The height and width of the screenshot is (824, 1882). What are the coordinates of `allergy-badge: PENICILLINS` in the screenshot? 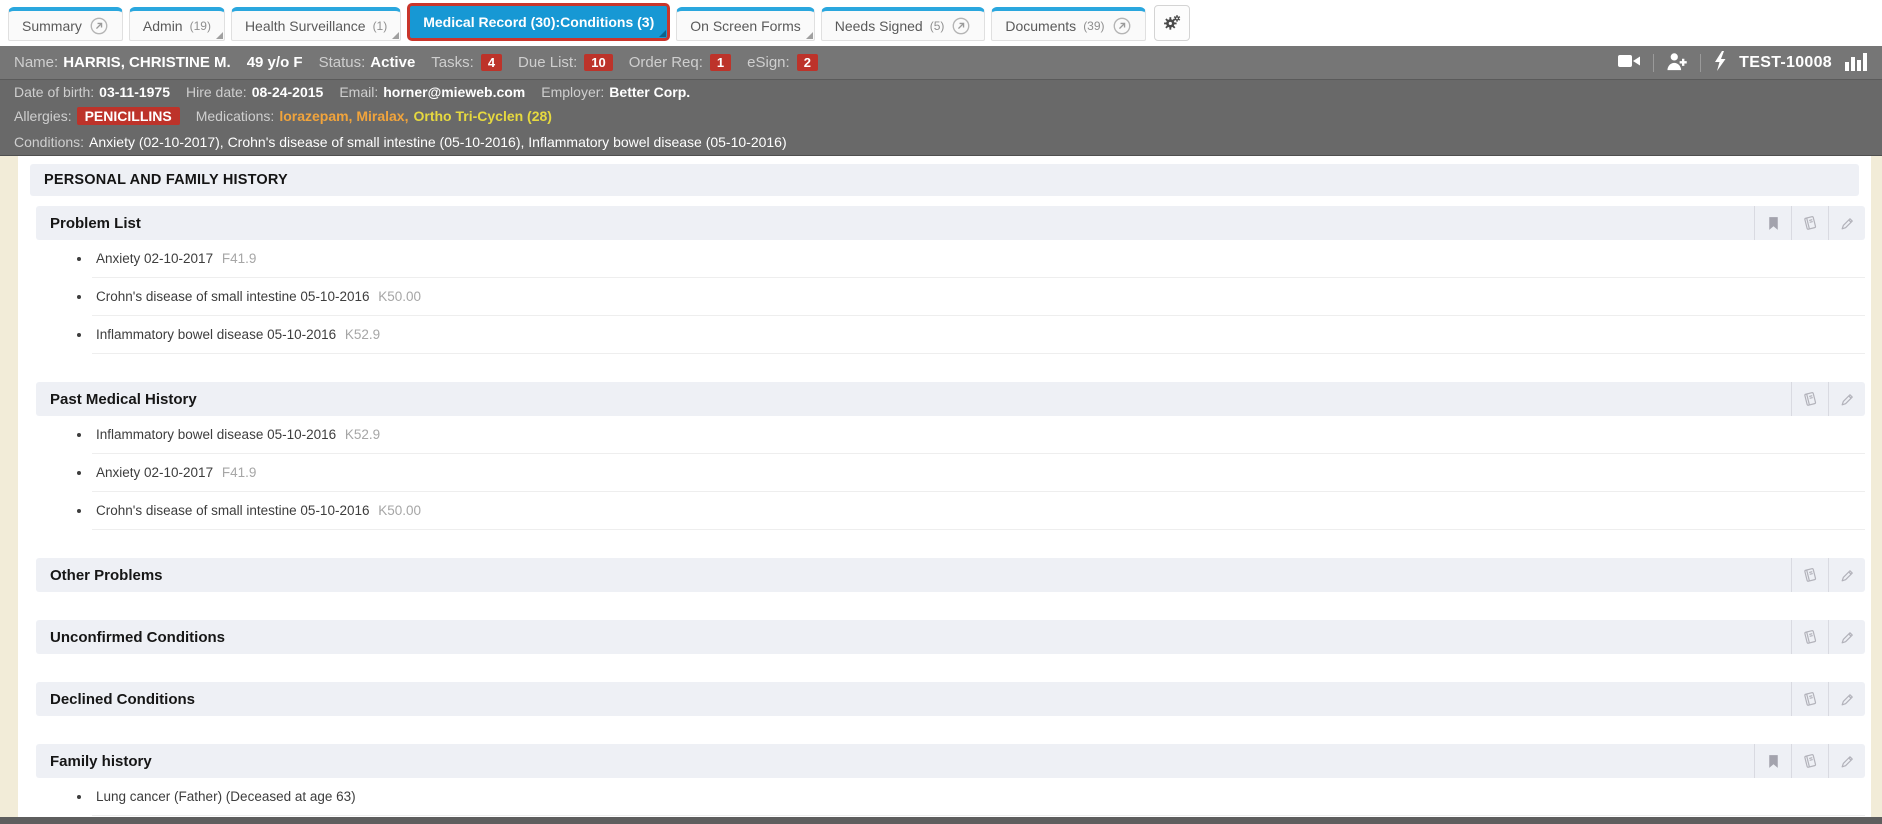 It's located at (128, 116).